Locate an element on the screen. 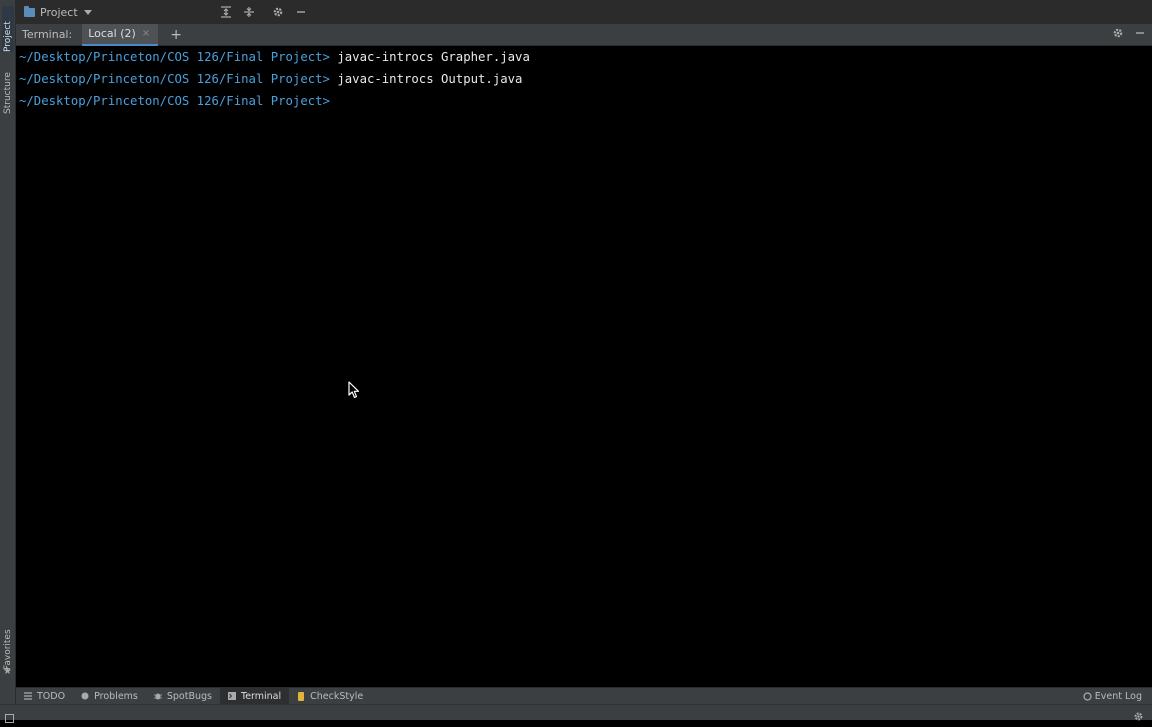  shell-command: javac-introcs Output.java is located at coordinates (426, 79).